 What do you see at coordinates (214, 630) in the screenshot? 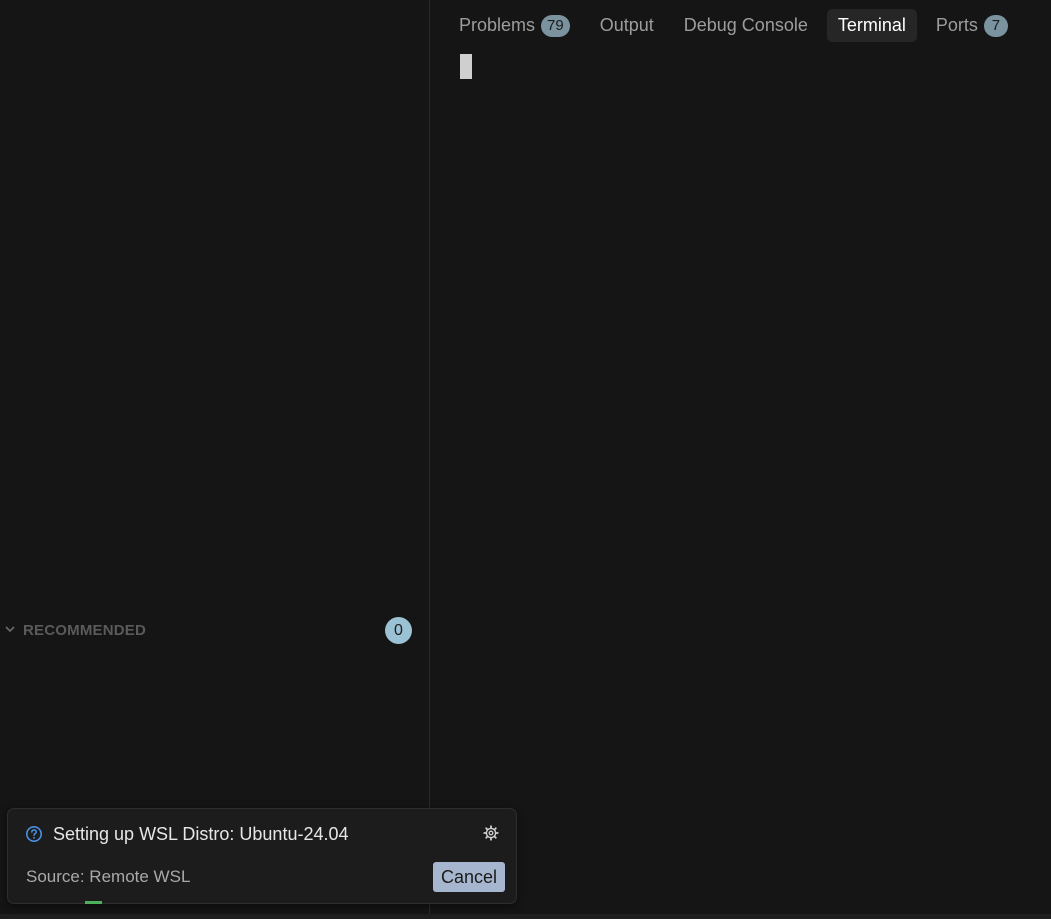
I see `recommended-section-header: RECOMMENDED 0` at bounding box center [214, 630].